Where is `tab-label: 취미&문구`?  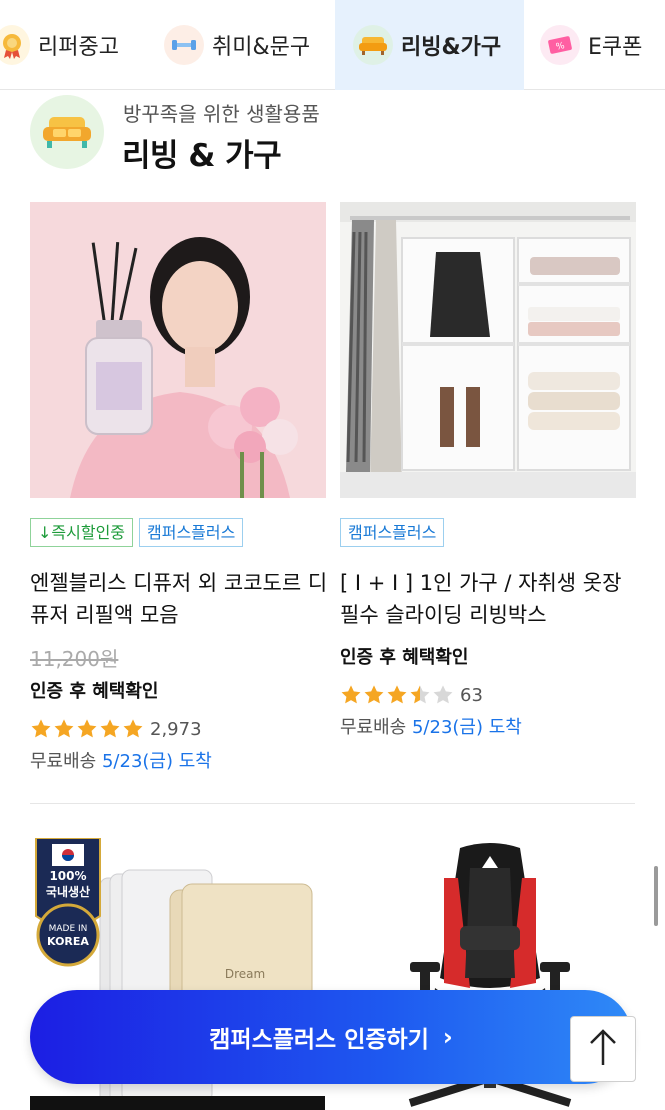 tab-label: 취미&문구 is located at coordinates (261, 47).